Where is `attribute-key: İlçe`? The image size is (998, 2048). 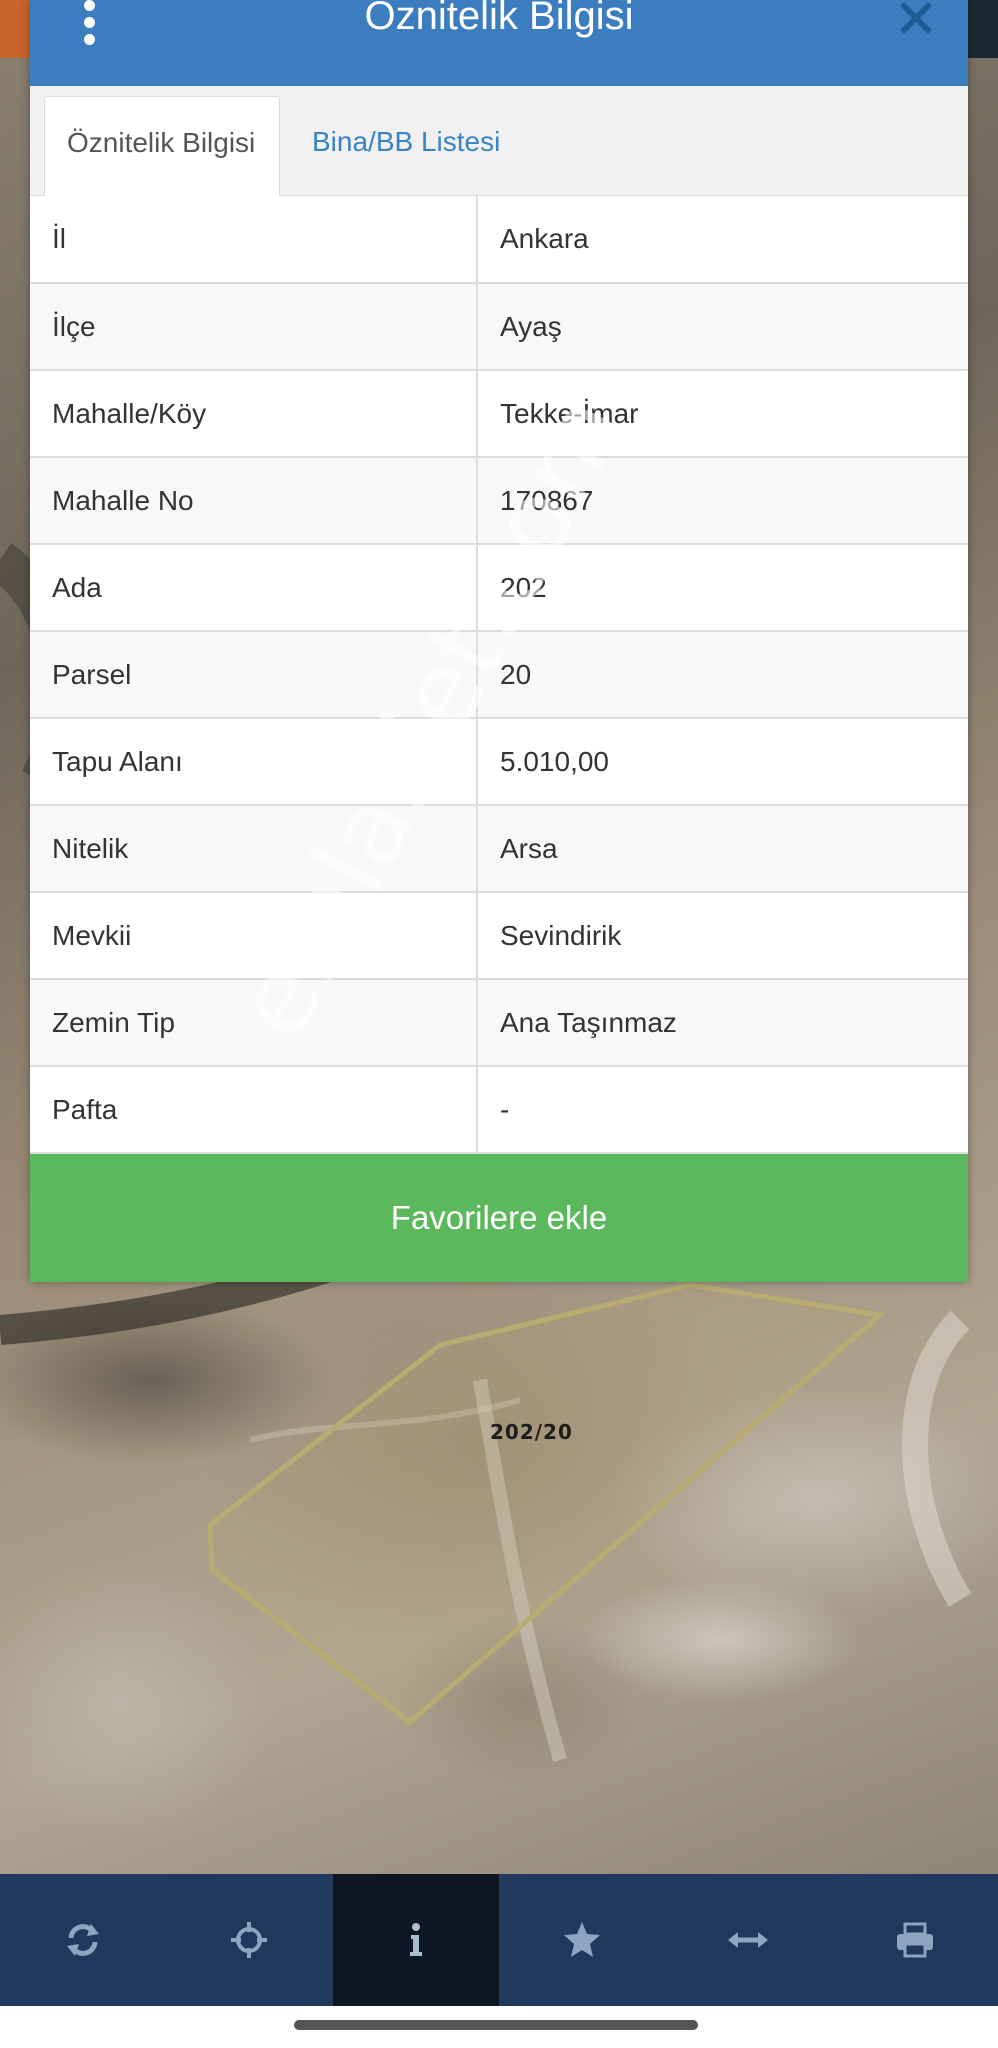 attribute-key: İlçe is located at coordinates (254, 327).